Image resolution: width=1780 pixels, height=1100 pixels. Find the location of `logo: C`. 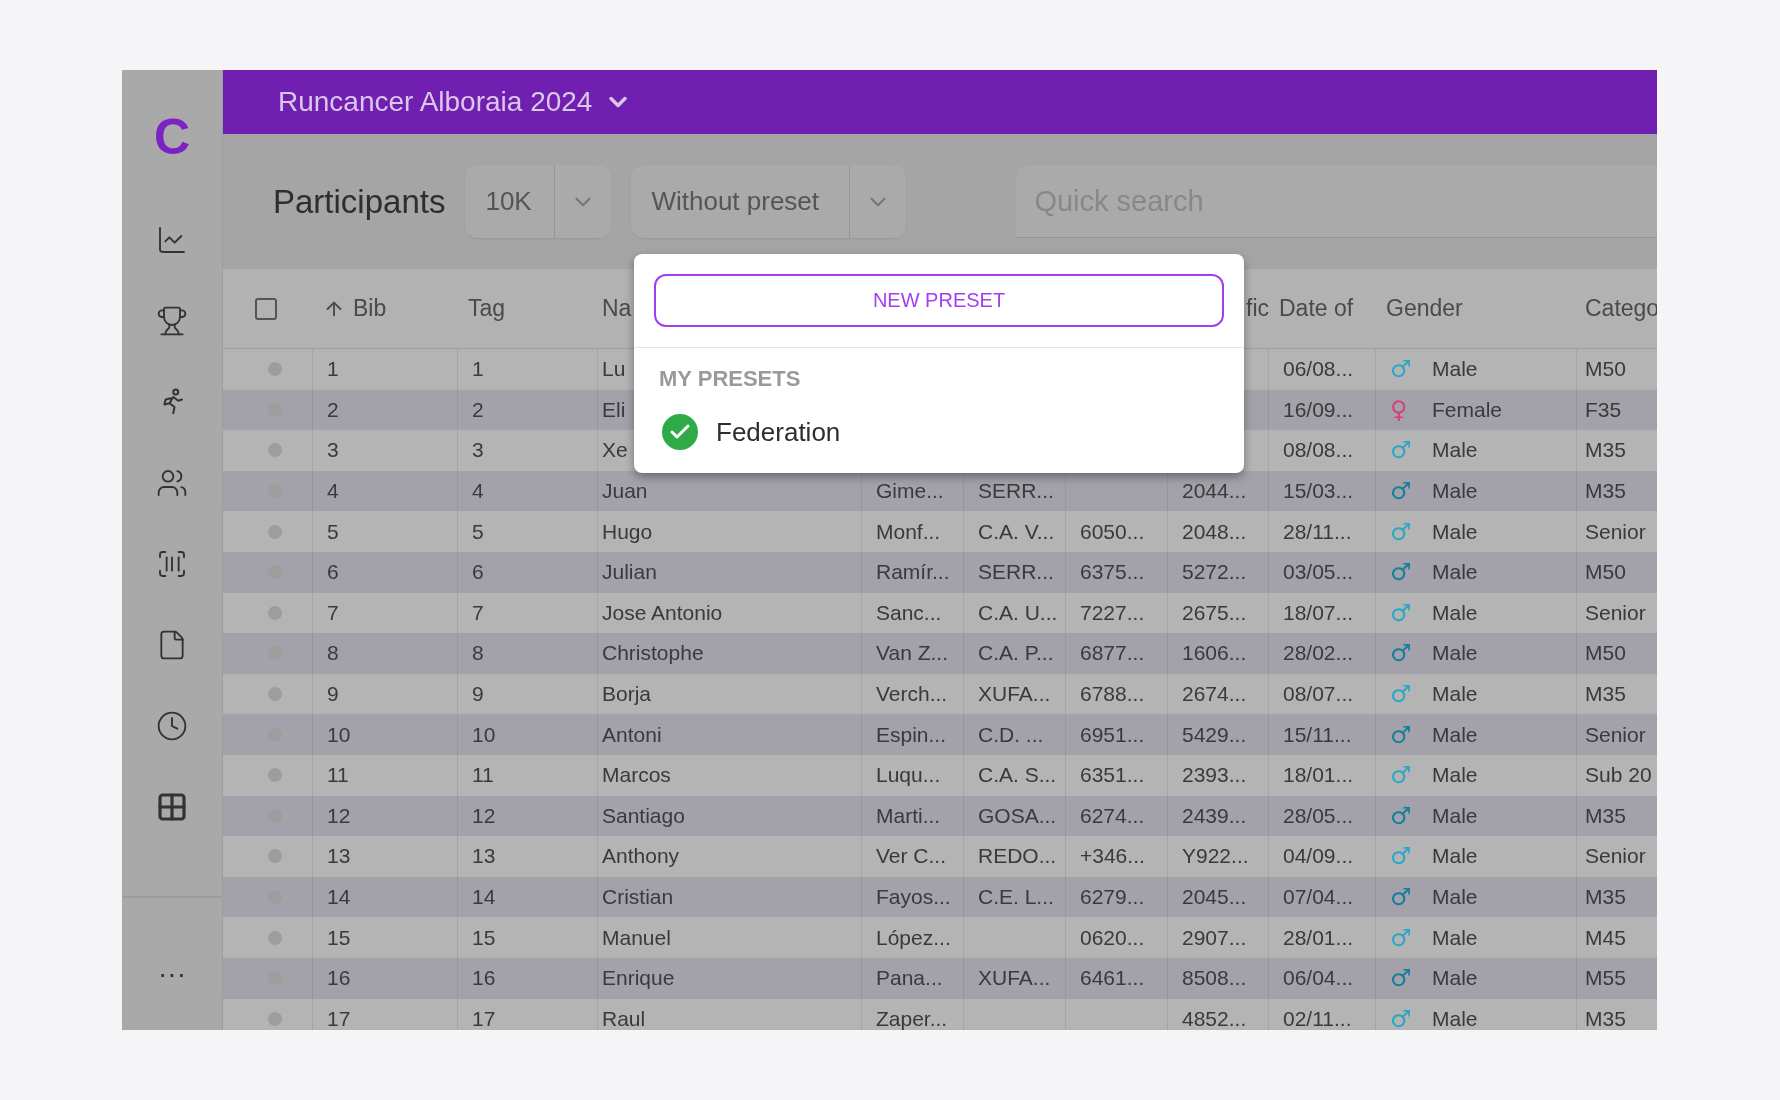

logo: C is located at coordinates (172, 137).